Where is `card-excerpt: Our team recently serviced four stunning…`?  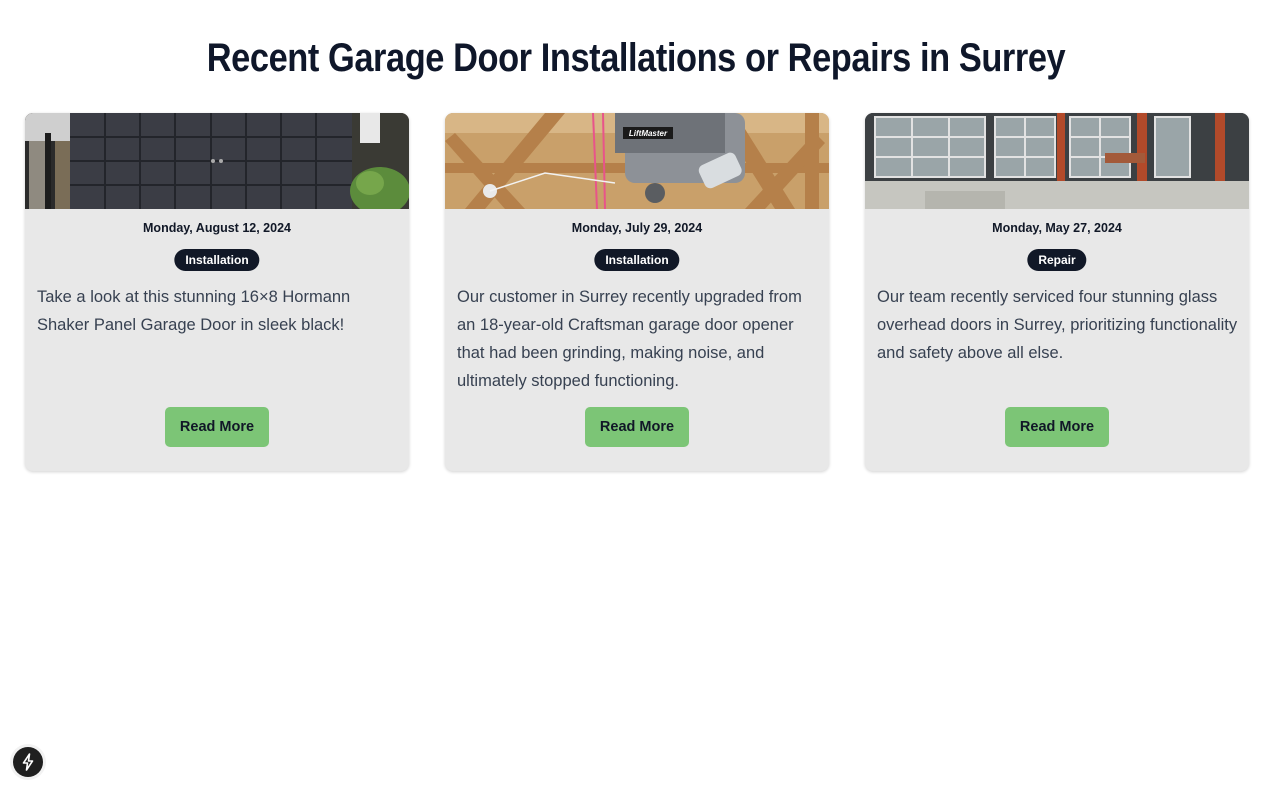
card-excerpt: Our team recently serviced four stunning… is located at coordinates (1057, 325).